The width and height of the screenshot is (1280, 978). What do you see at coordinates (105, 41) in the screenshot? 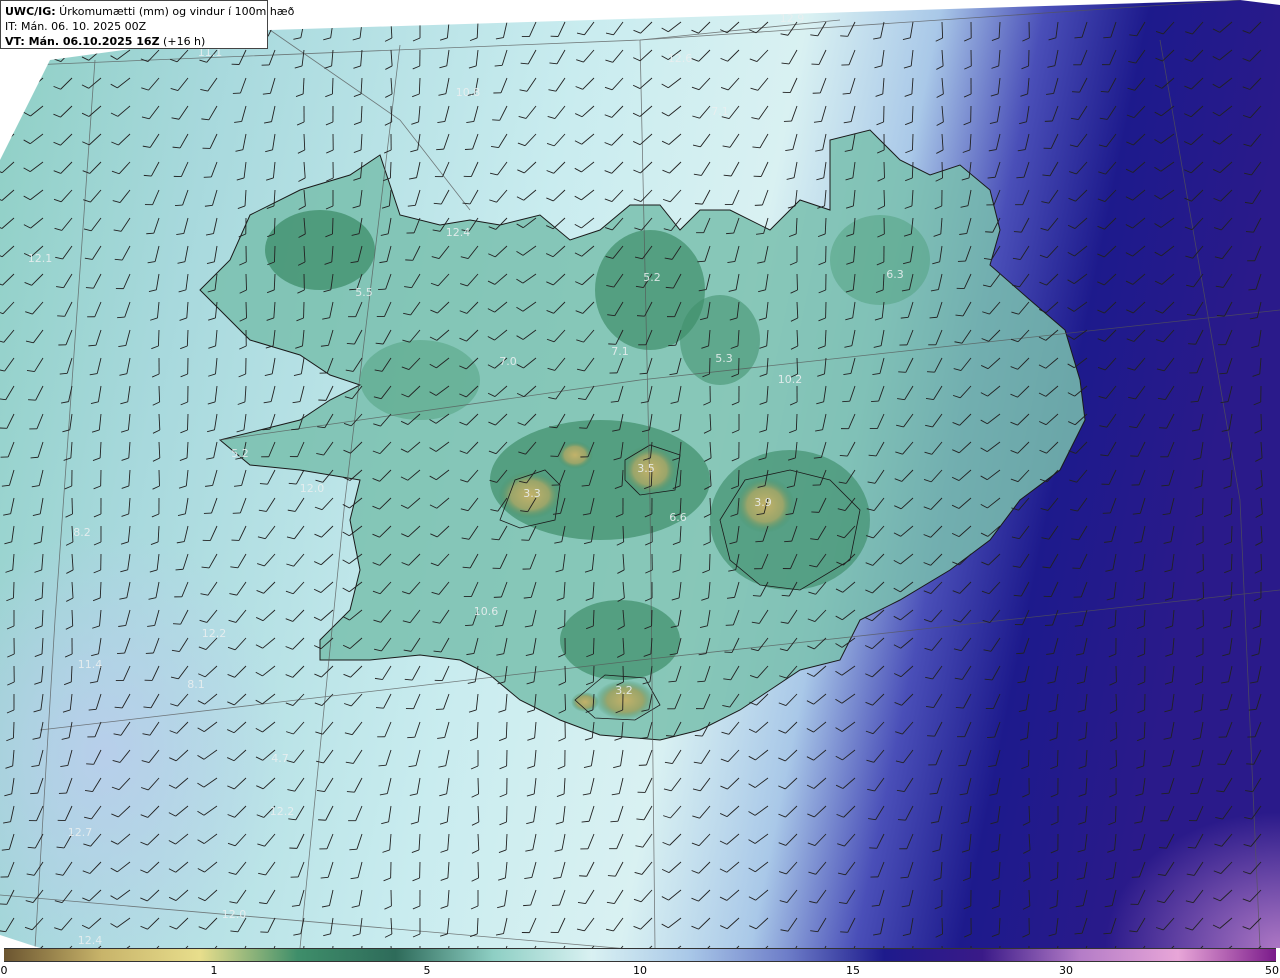
I see `valid-time: VT: Mán. 06.10.2025 16Z (+16 h)` at bounding box center [105, 41].